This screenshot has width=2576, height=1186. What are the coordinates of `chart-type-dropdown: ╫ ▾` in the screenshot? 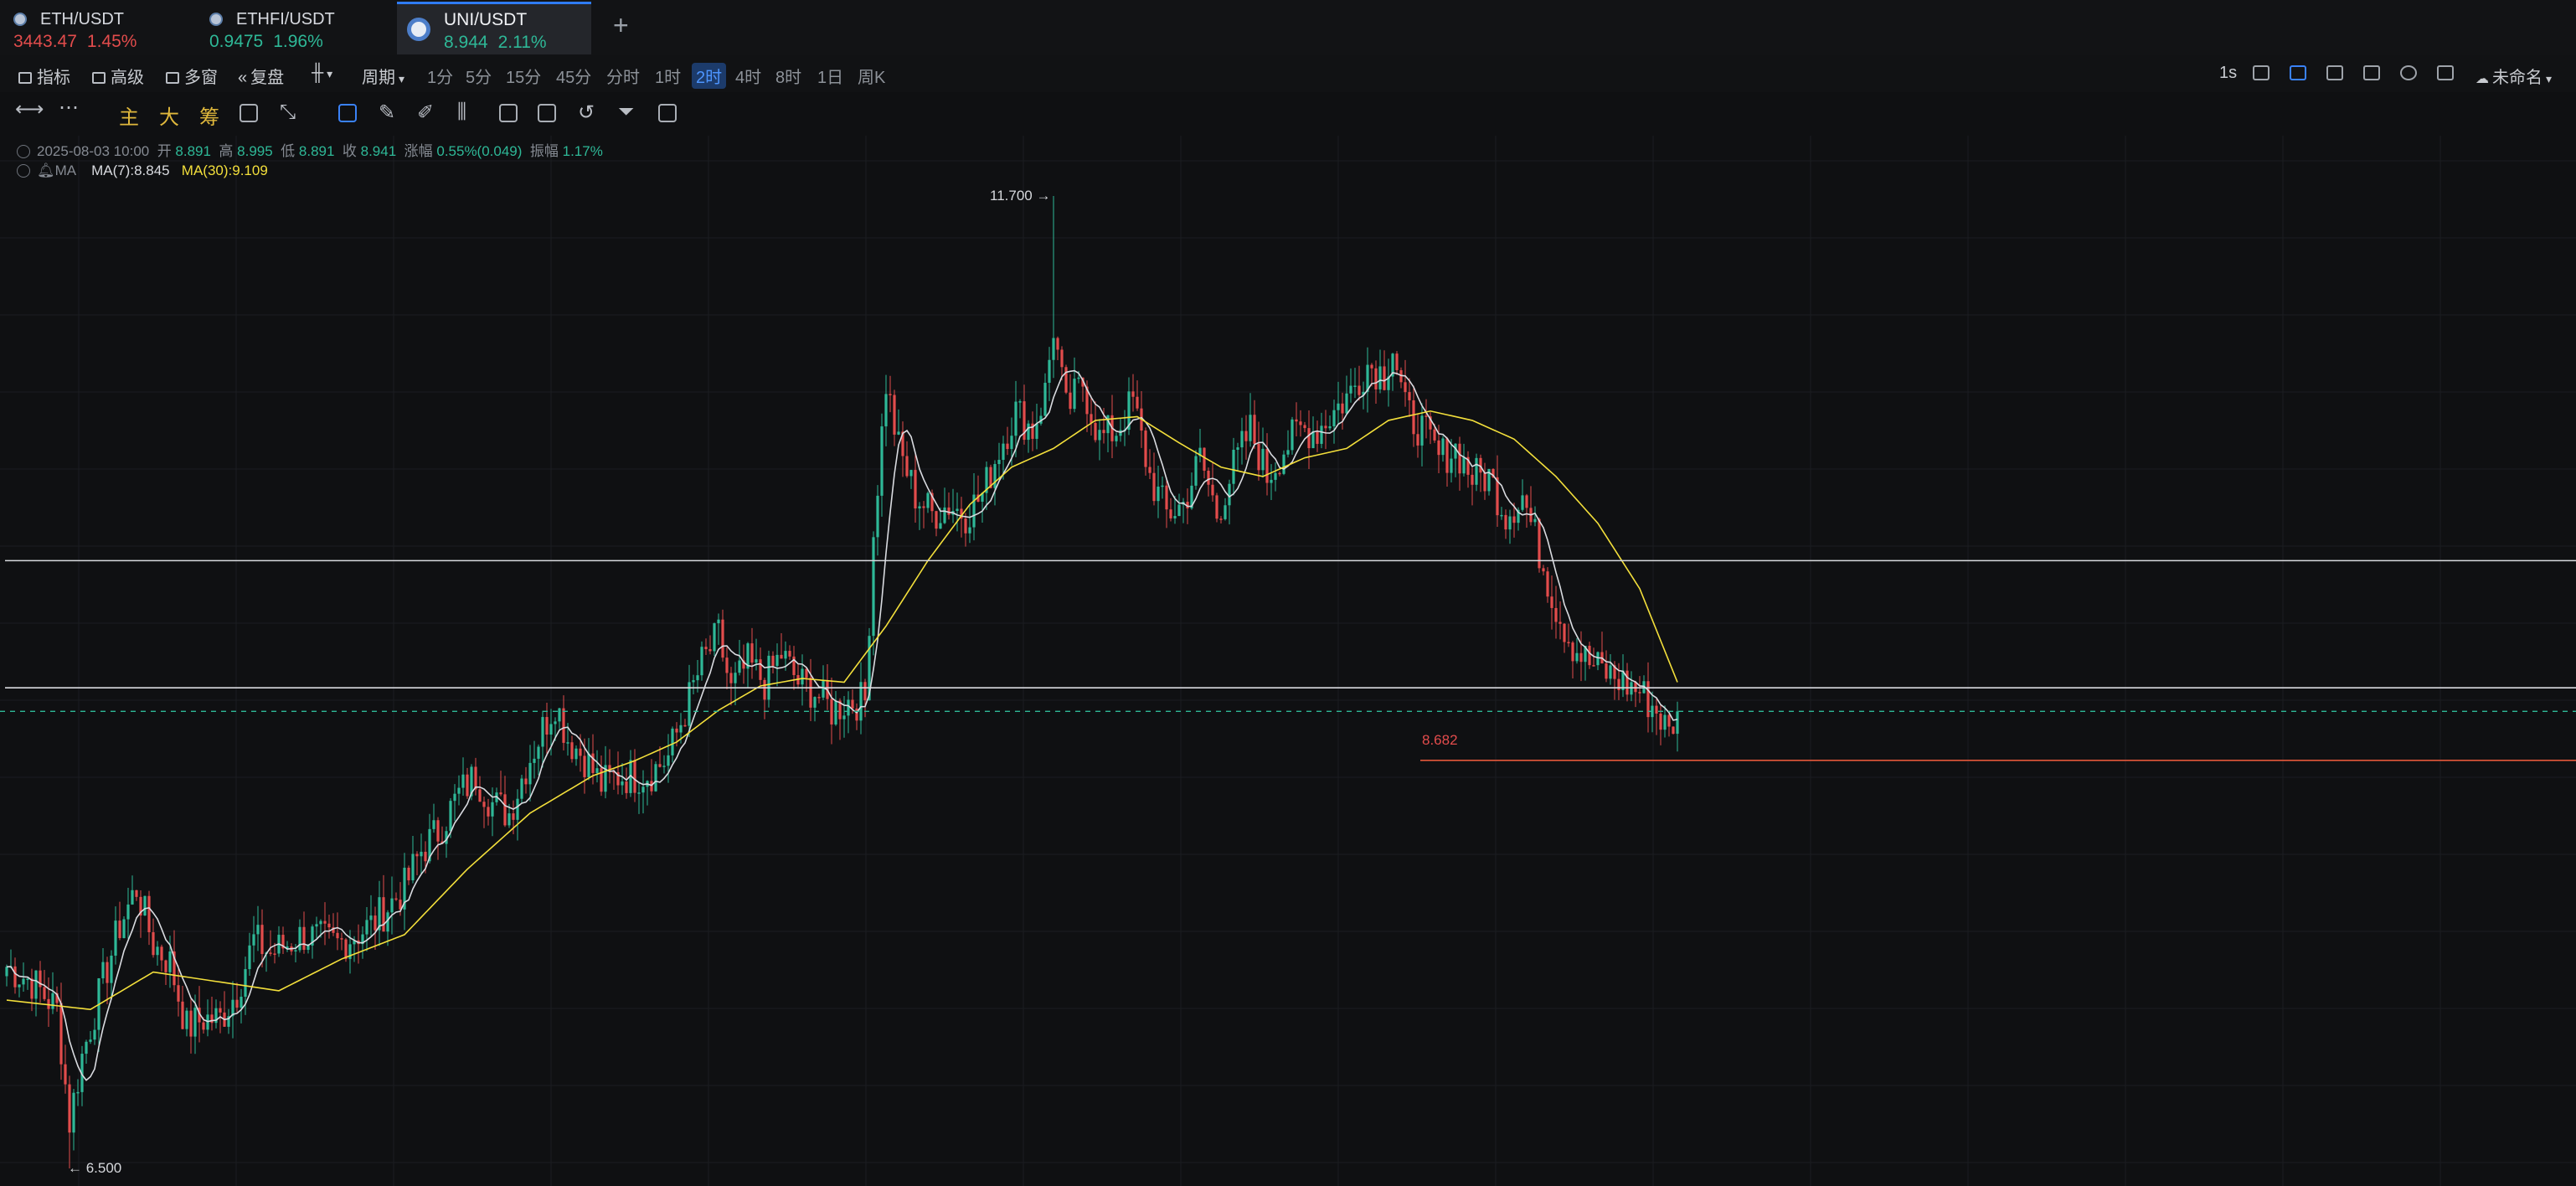 It's located at (322, 73).